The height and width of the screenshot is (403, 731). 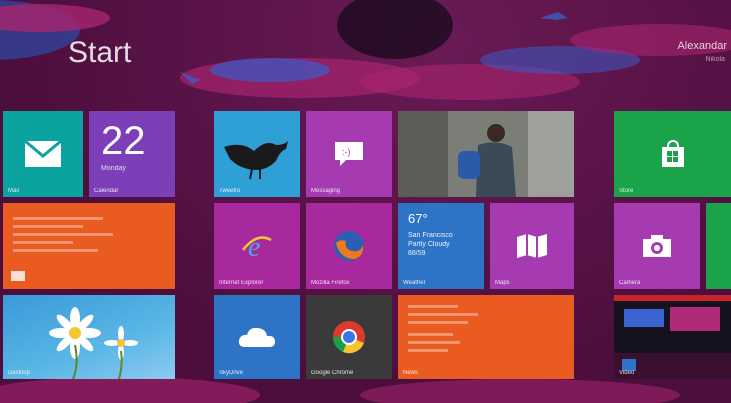 I want to click on chat-icon: :-), so click(x=349, y=154).